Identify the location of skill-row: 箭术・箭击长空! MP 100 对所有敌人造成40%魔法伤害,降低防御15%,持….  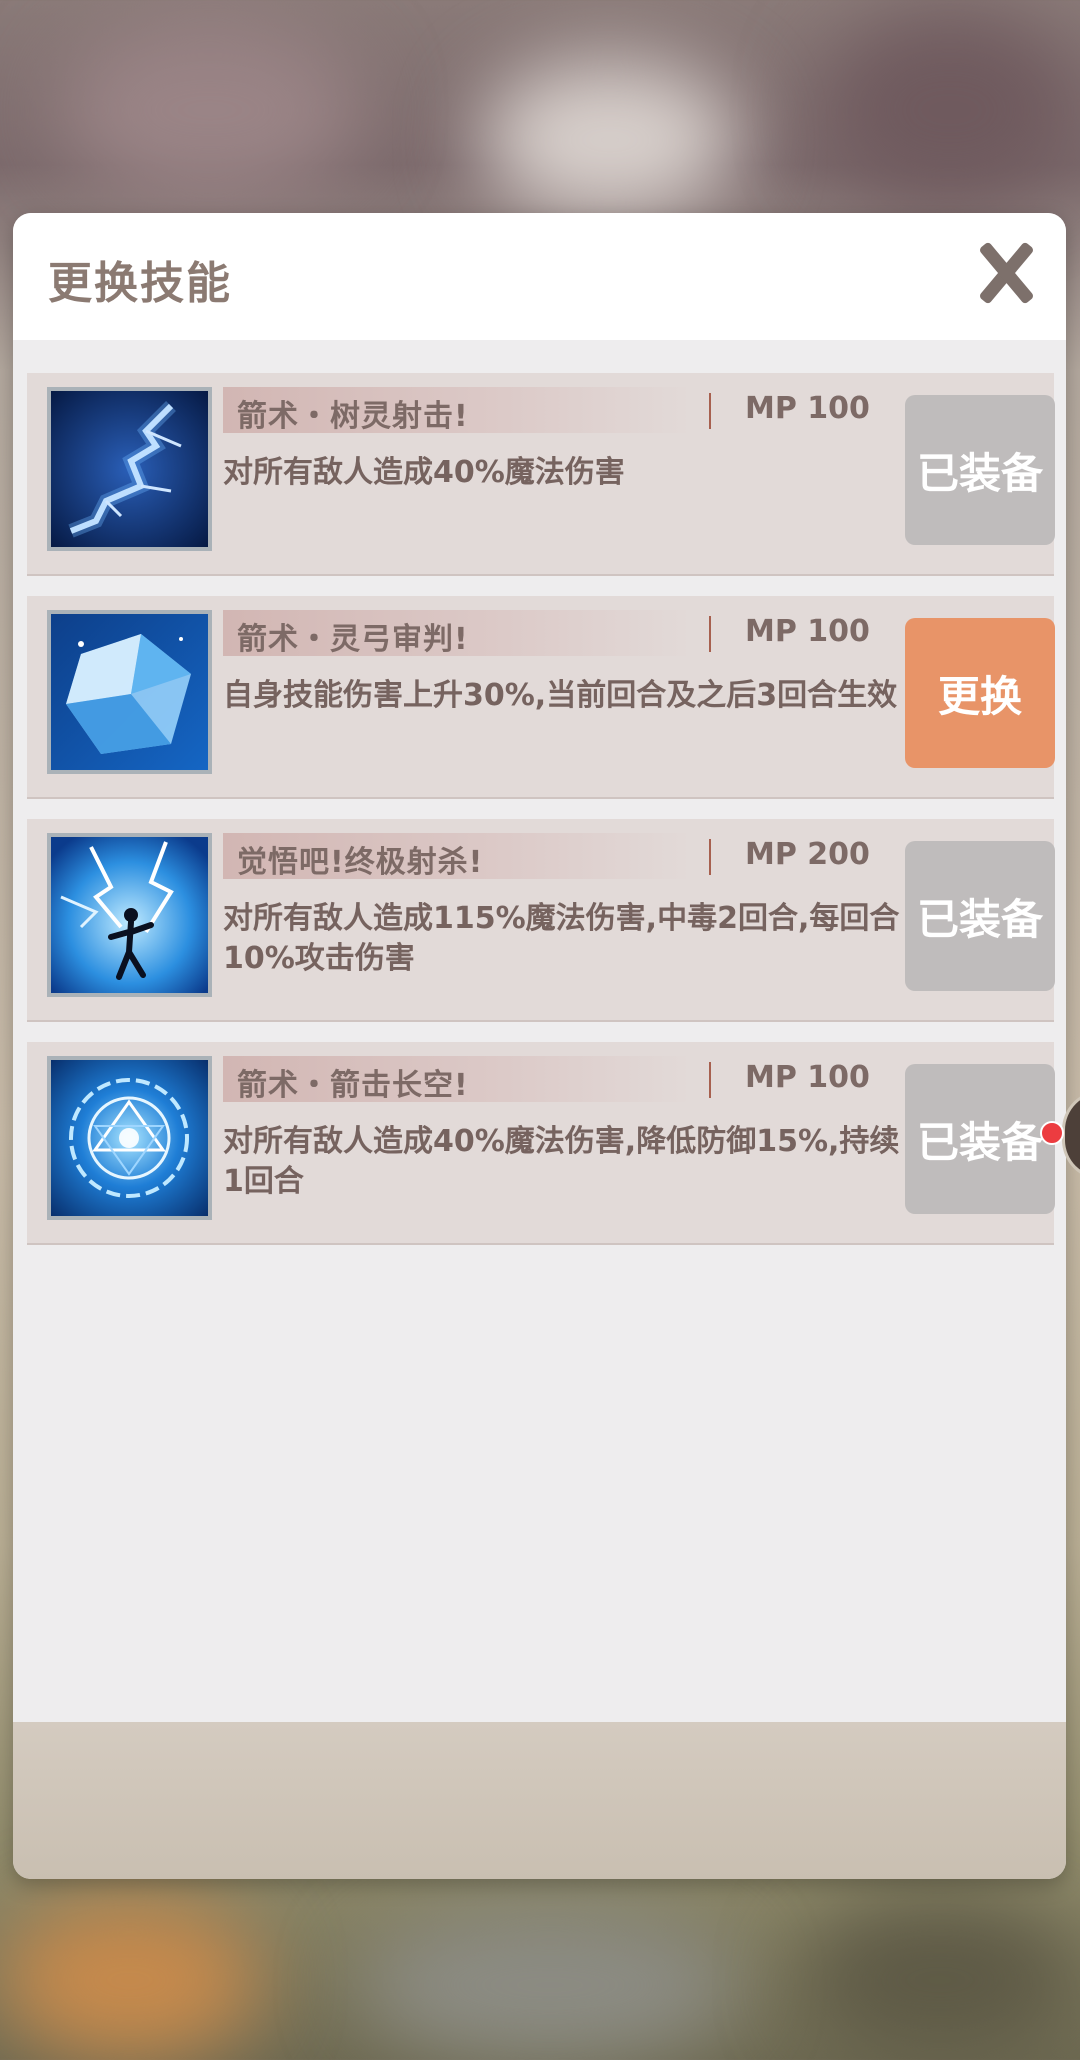
(541, 1143).